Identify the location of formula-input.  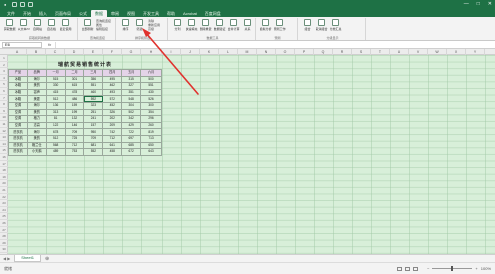
(273, 44).